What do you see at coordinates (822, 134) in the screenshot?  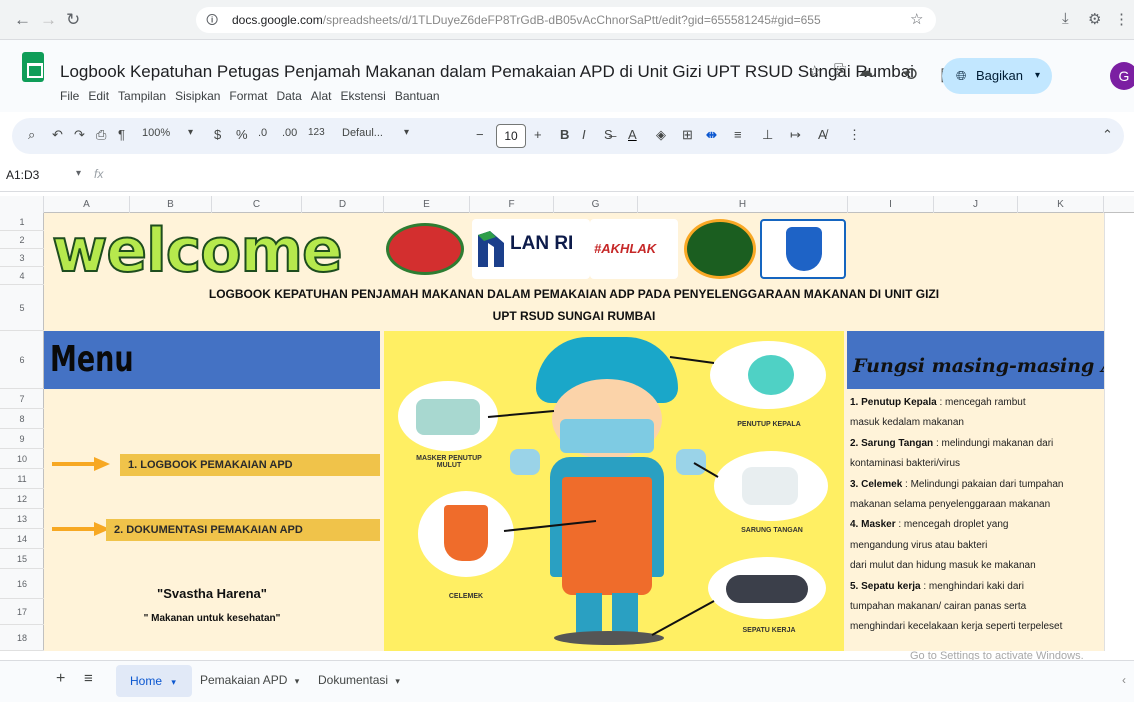 I see `text-rotation-icon: A̸` at bounding box center [822, 134].